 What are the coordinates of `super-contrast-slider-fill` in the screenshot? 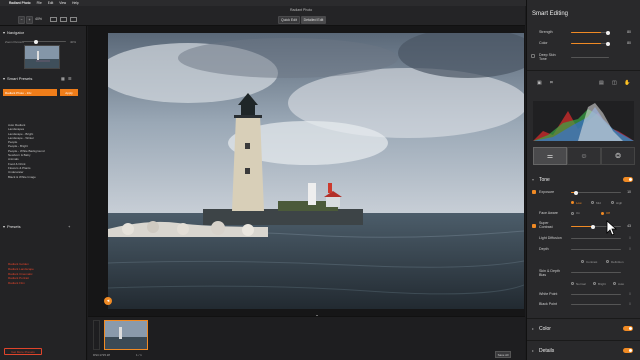 It's located at (582, 227).